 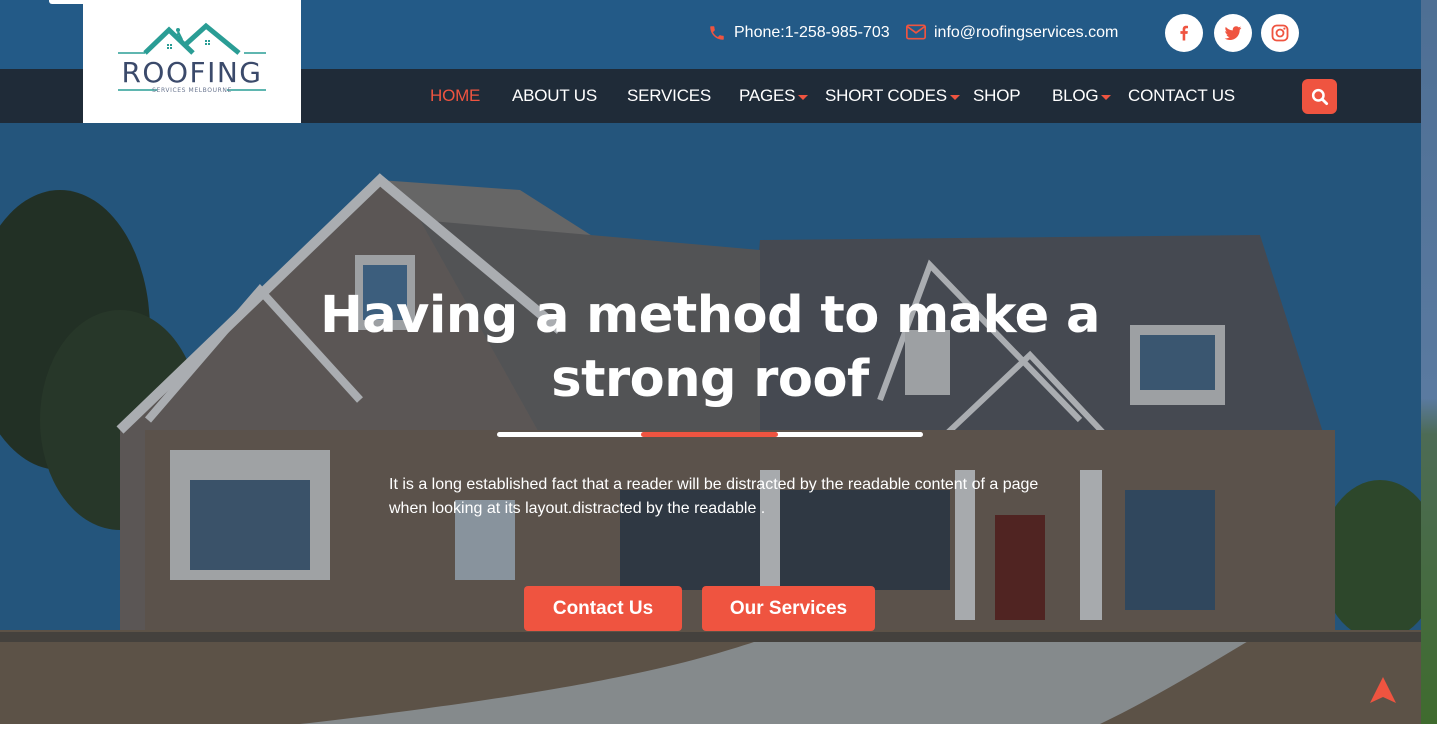 I want to click on site-logo: ROOFING SERVICES MELBOURNE, so click(x=192, y=61).